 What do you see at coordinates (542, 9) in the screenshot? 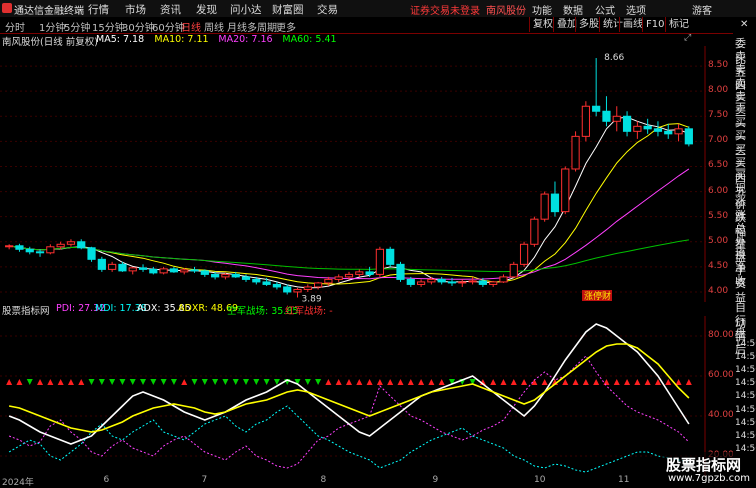
I see `top-right-menu-item: 功能` at bounding box center [542, 9].